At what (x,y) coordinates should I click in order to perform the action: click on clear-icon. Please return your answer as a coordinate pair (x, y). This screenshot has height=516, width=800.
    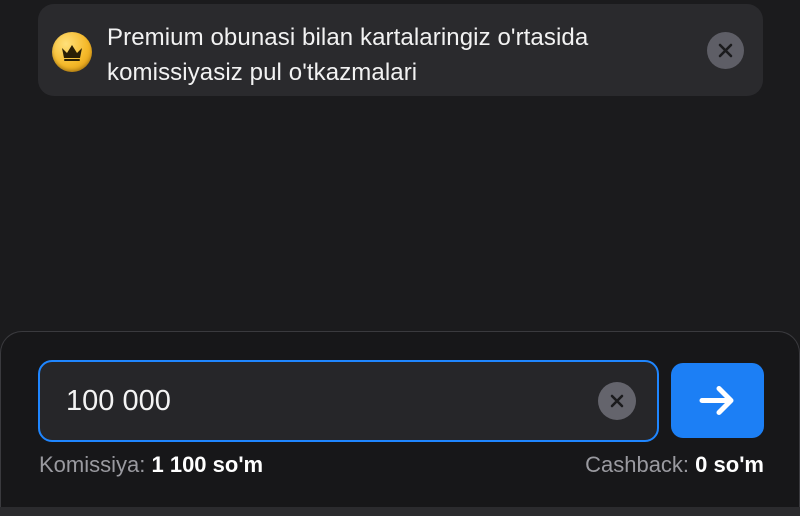
    Looking at the image, I should click on (617, 401).